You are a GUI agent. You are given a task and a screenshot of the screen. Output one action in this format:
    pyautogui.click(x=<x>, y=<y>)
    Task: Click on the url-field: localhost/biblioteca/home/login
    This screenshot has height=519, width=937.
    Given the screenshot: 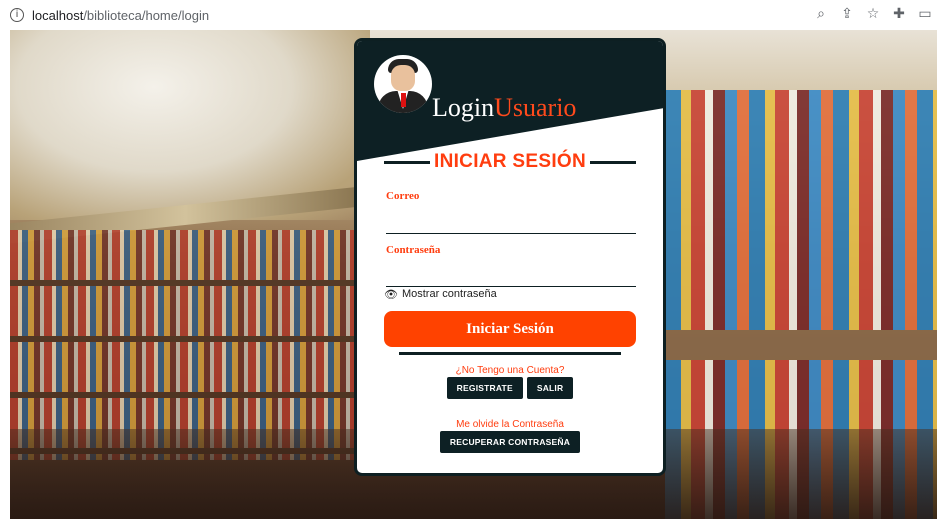 What is the action you would take?
    pyautogui.click(x=120, y=15)
    